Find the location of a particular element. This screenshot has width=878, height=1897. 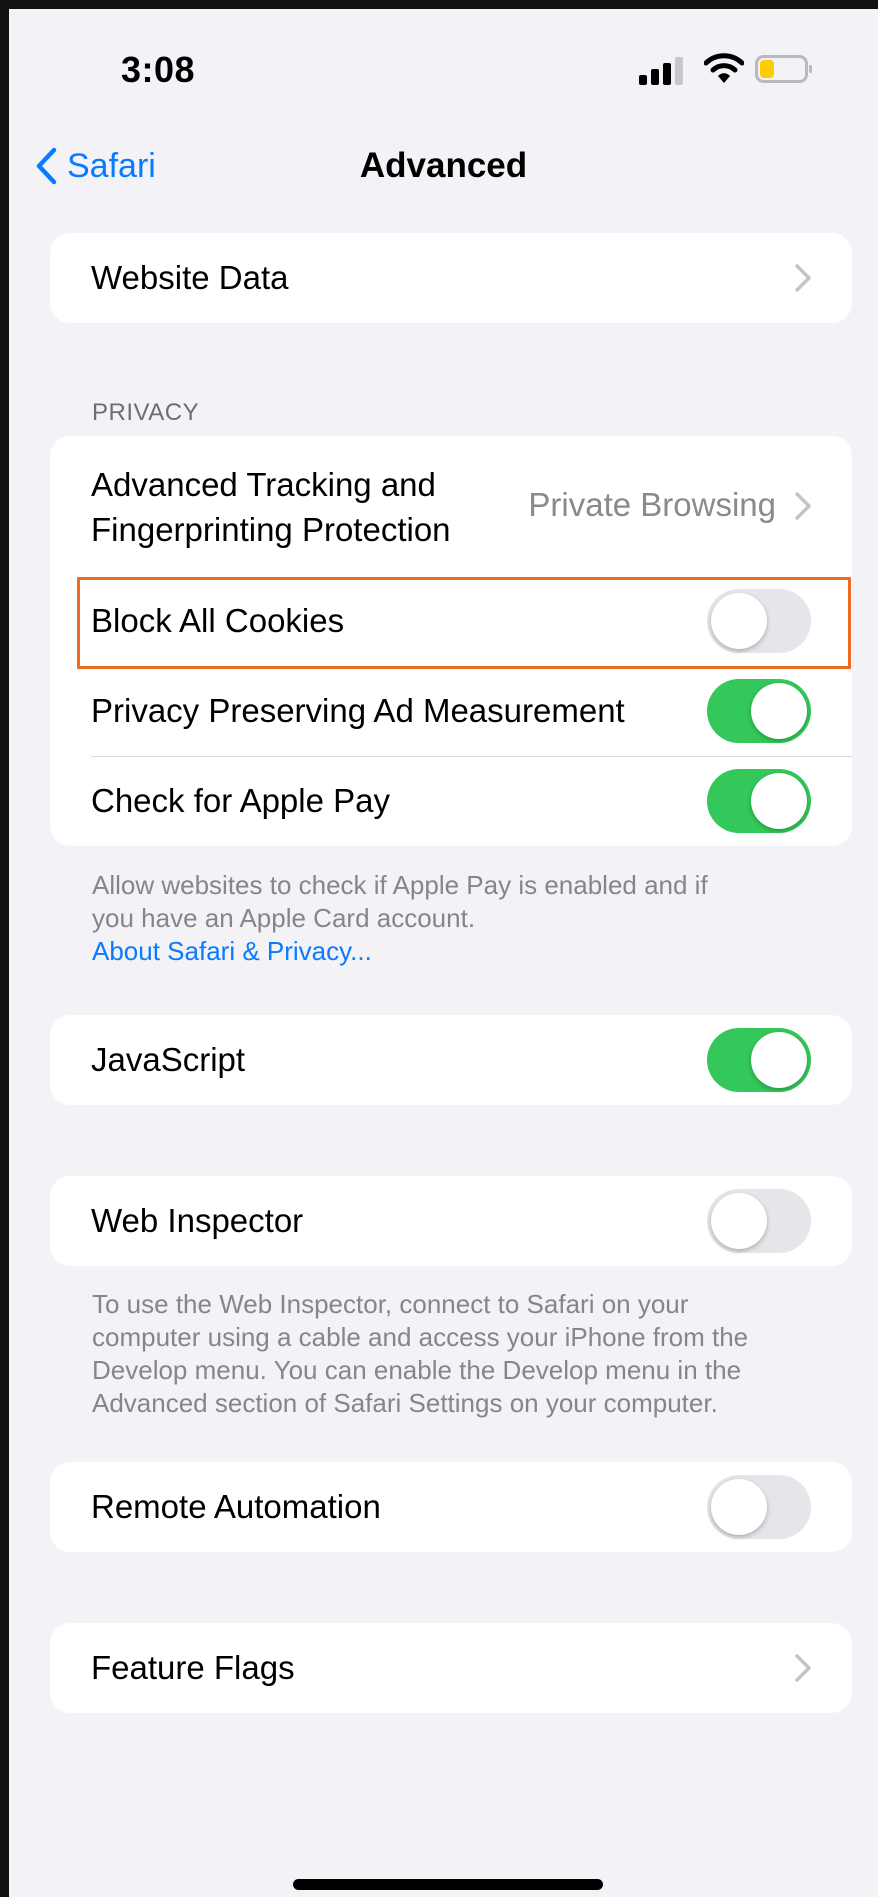

apple-pay-label: Check for Apple Pay is located at coordinates (240, 800).